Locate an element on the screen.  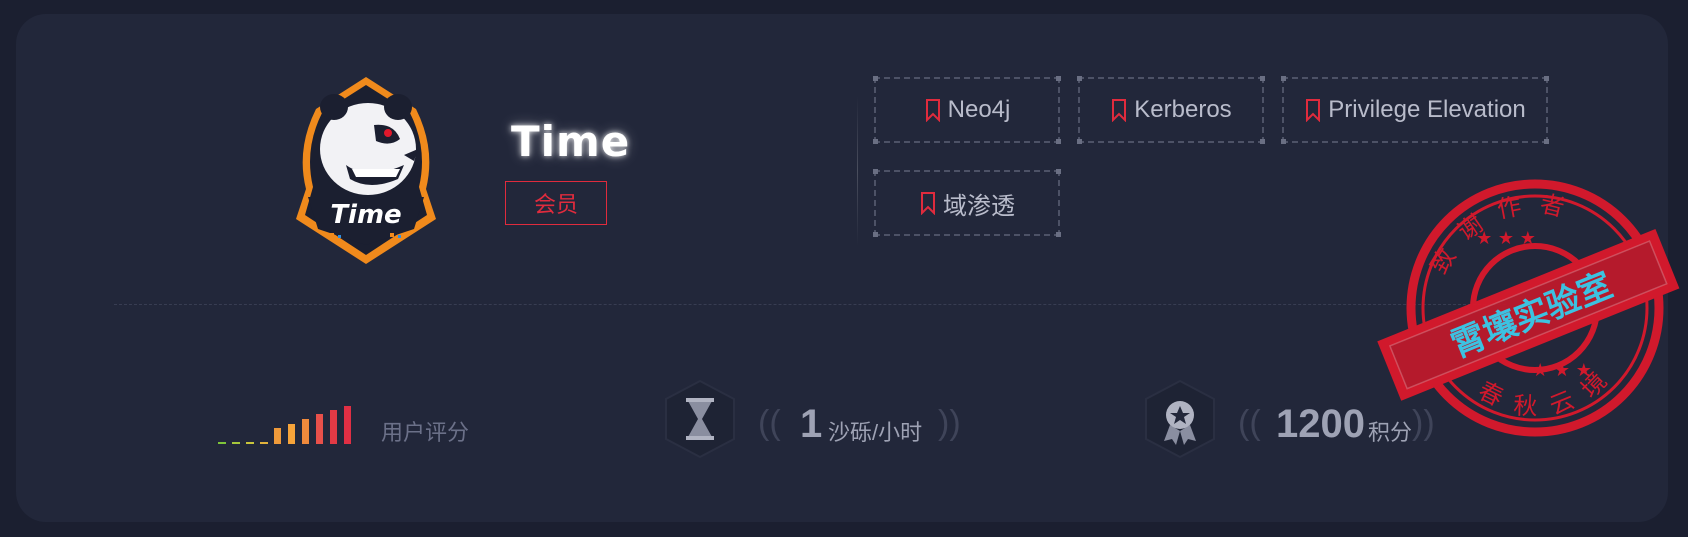
tag-label: 域渗透 is located at coordinates (979, 206).